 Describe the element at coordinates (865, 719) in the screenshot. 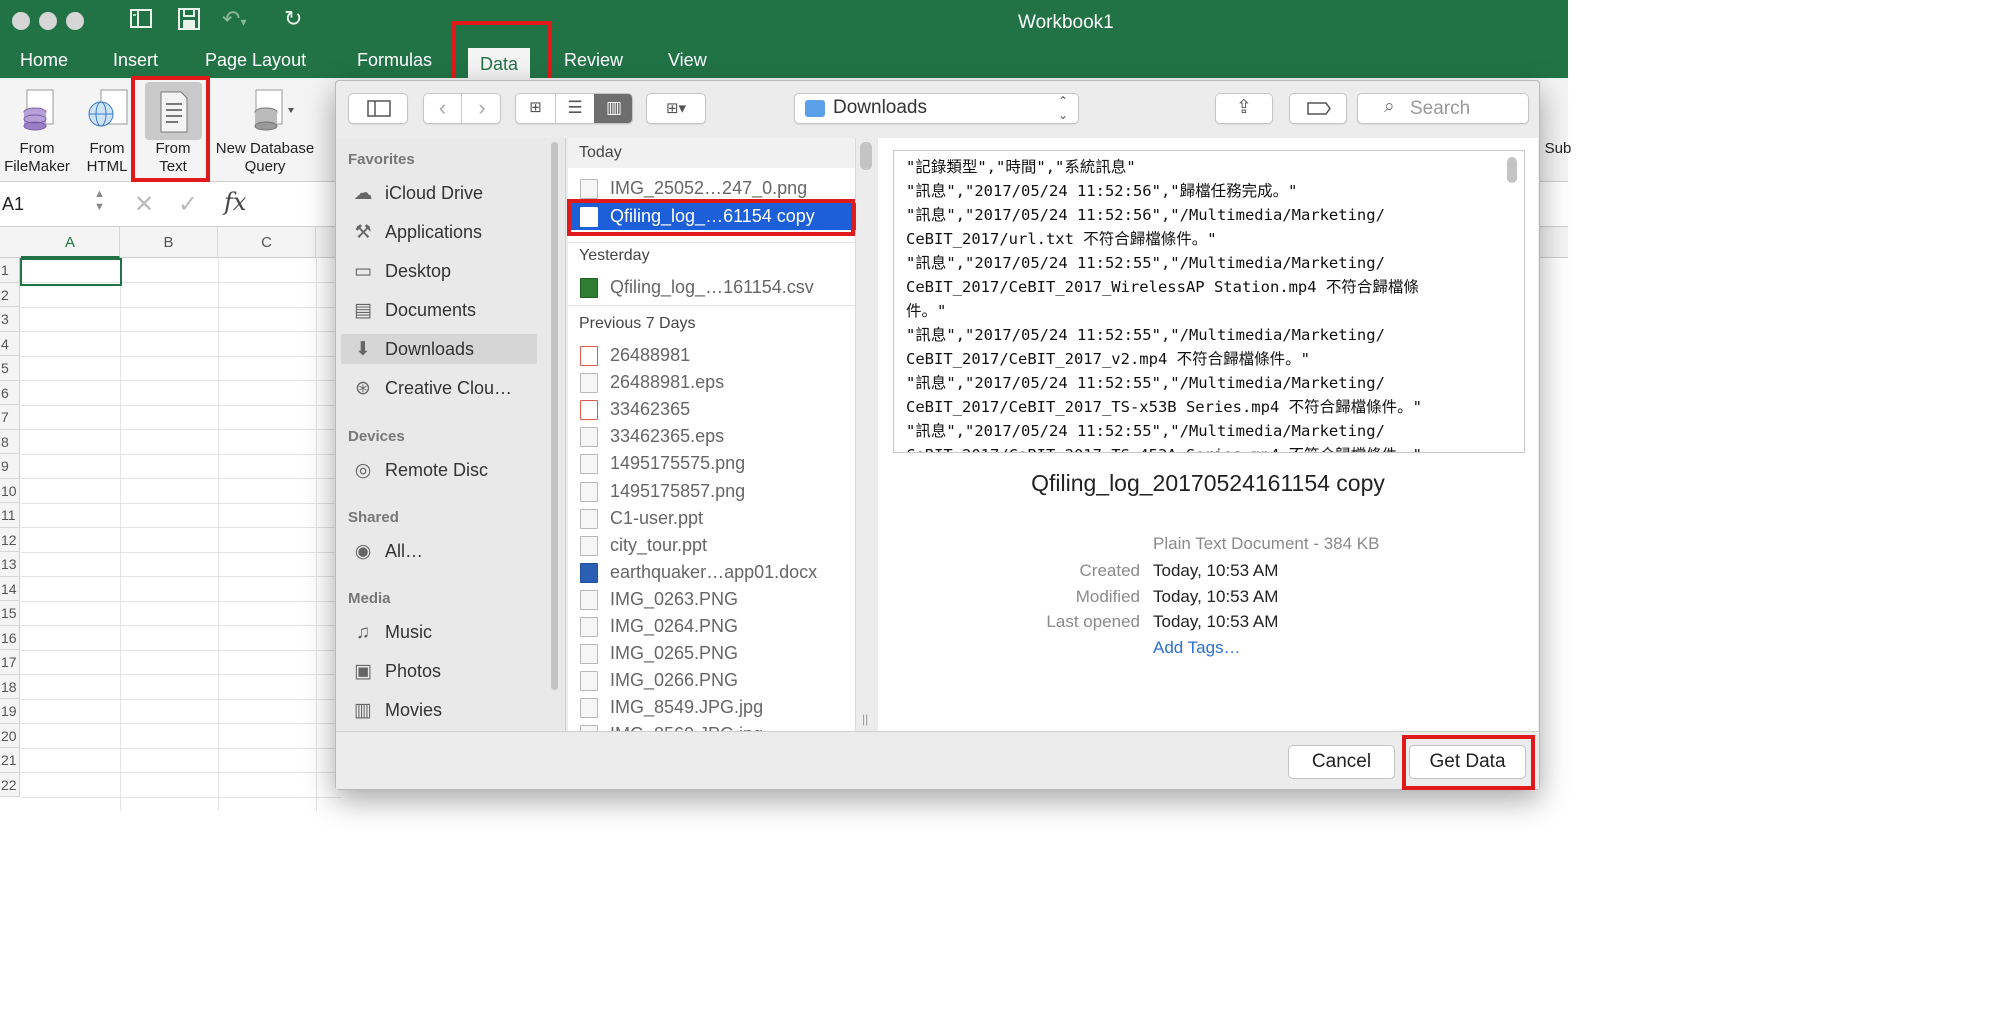

I see `column-resize-handle: ||` at that location.